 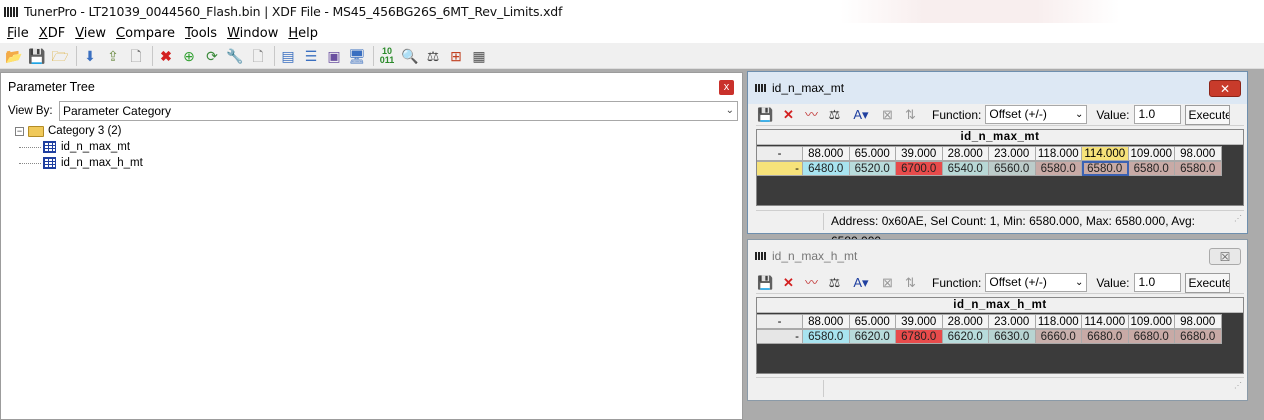 What do you see at coordinates (826, 168) in the screenshot?
I see `data-cell: 6480.0` at bounding box center [826, 168].